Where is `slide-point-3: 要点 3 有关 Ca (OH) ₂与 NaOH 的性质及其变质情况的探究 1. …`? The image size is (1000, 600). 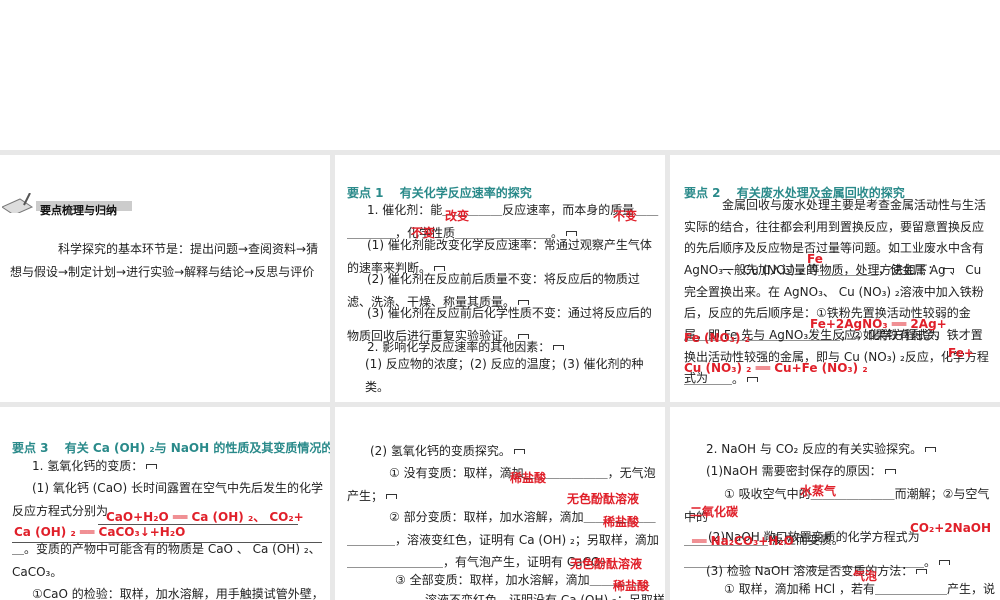 slide-point-3: 要点 3 有关 Ca (OH) ₂与 NaOH 的性质及其变质情况的探究 1. … is located at coordinates (165, 503).